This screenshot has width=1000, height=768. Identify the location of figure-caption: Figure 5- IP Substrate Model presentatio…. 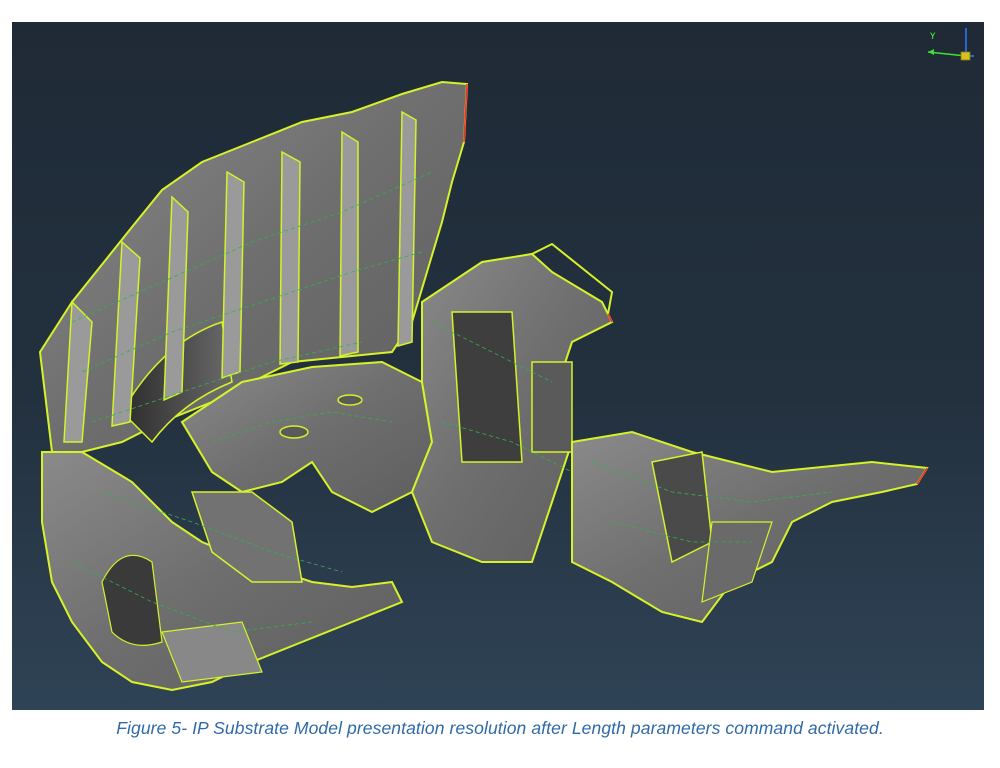
(500, 728).